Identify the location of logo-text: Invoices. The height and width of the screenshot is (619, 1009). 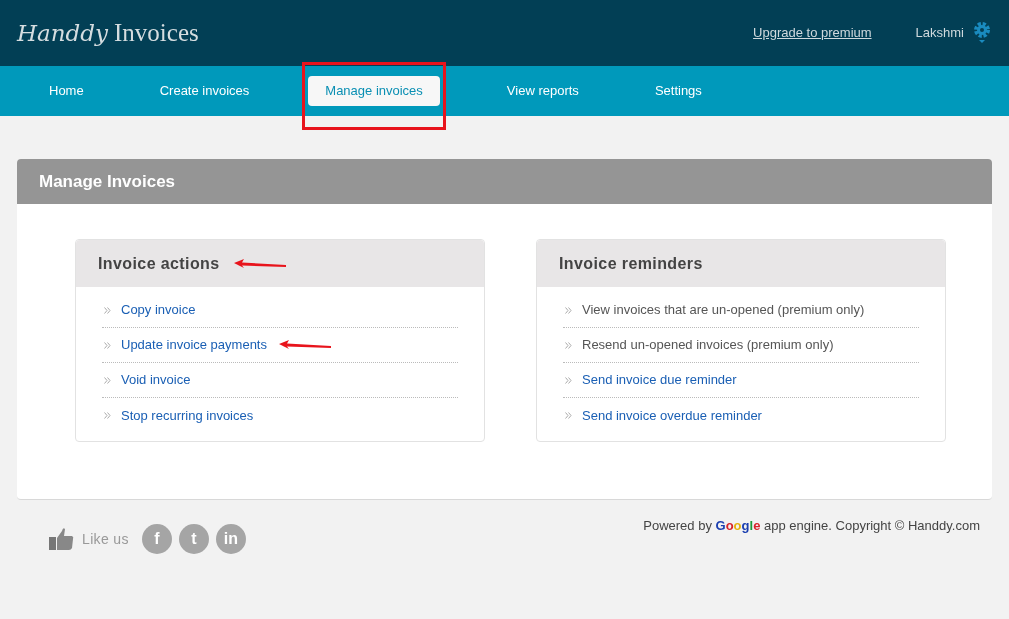
(156, 33).